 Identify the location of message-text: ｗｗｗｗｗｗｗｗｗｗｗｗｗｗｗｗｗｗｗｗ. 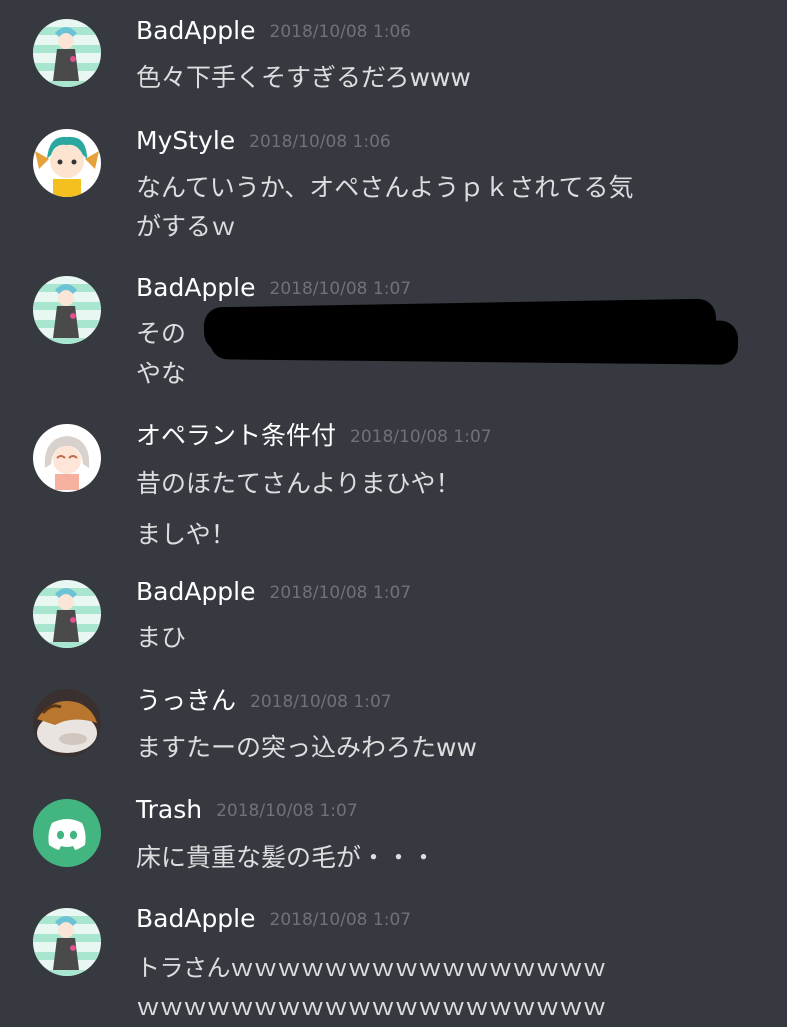
(371, 1007).